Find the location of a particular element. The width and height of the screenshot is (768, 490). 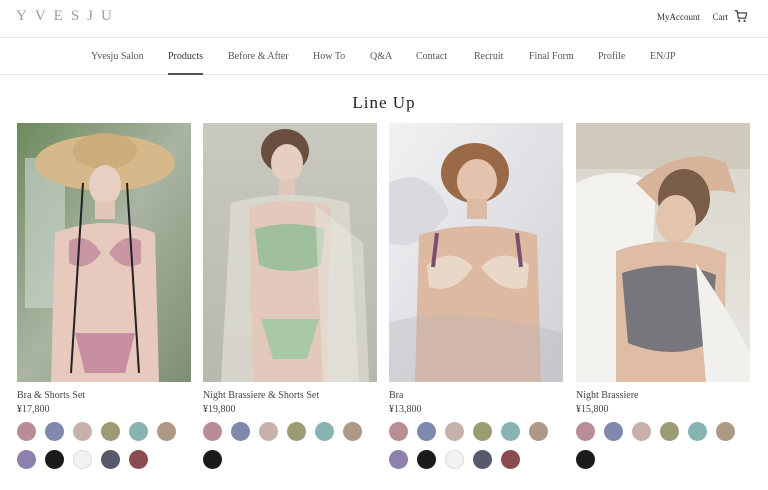

product-name: Night Brassiere is located at coordinates (607, 395).